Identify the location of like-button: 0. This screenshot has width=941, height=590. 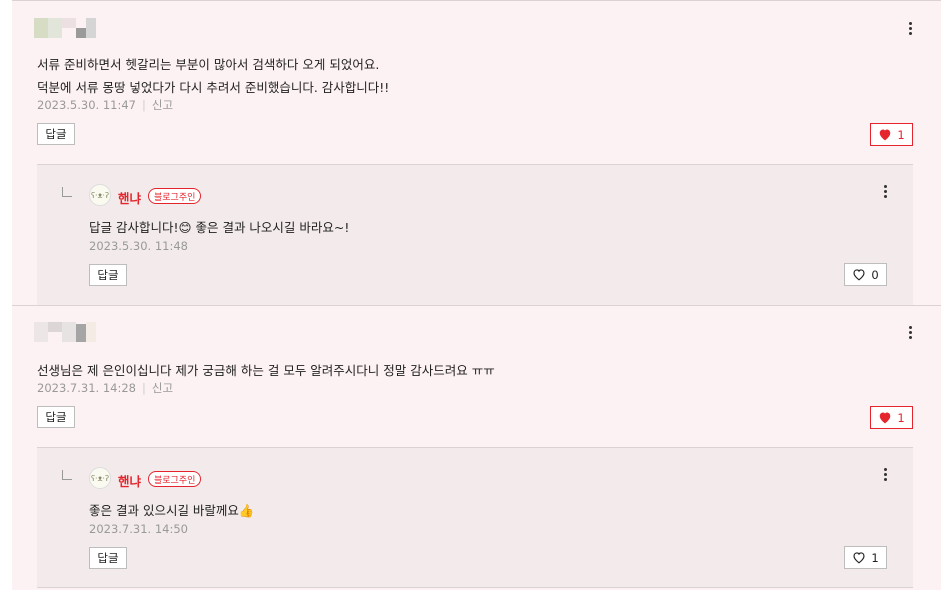
(865, 274).